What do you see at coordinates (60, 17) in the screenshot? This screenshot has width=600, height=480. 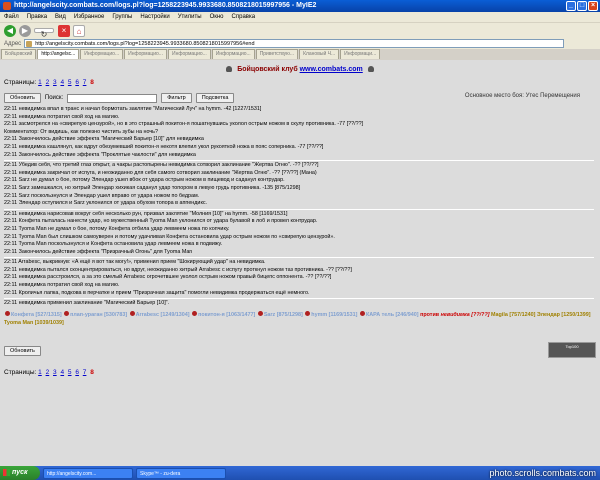 I see `menu-view: Вид` at bounding box center [60, 17].